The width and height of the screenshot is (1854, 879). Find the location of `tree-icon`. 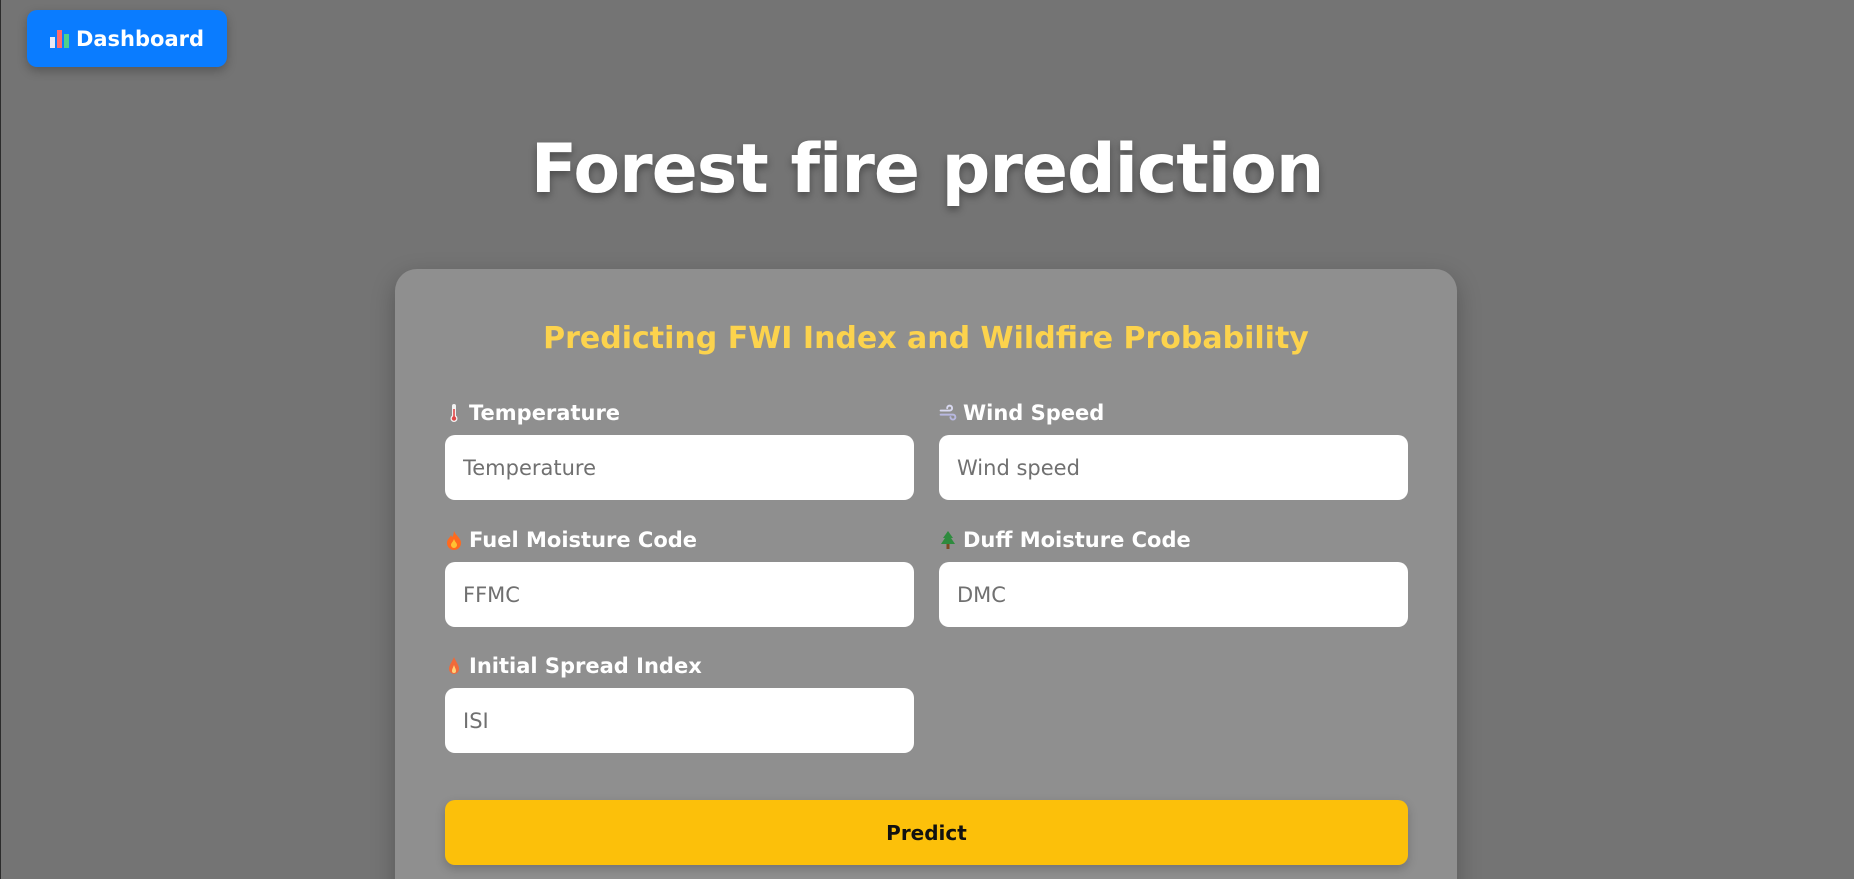

tree-icon is located at coordinates (948, 540).